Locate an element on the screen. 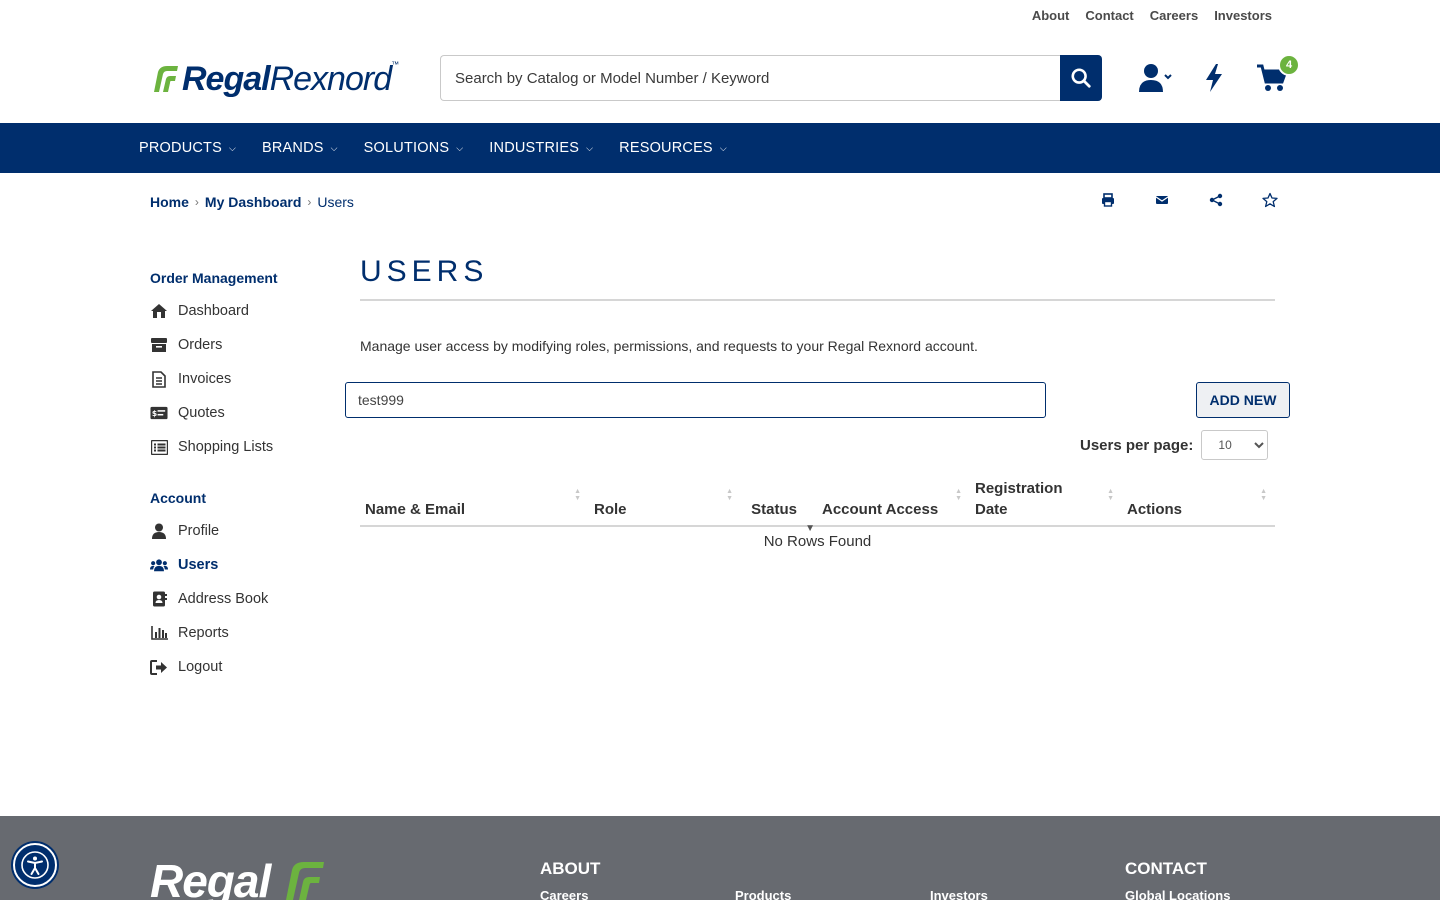 This screenshot has height=900, width=1440. footer-products-link: Products is located at coordinates (763, 894).